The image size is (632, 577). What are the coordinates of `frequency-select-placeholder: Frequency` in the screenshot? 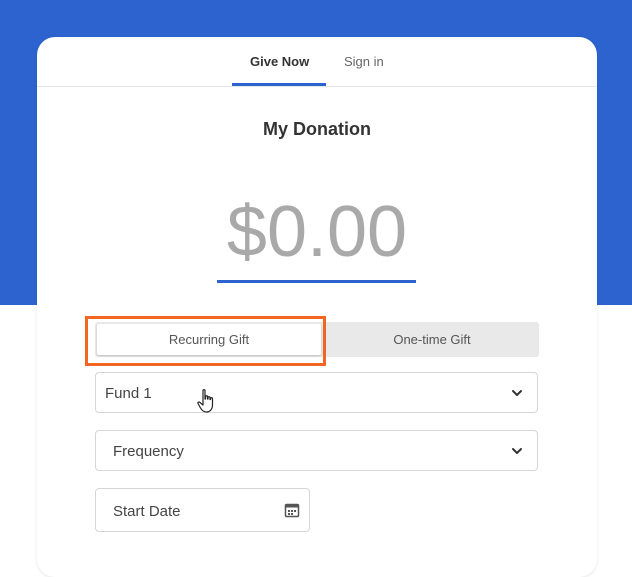 It's located at (148, 451).